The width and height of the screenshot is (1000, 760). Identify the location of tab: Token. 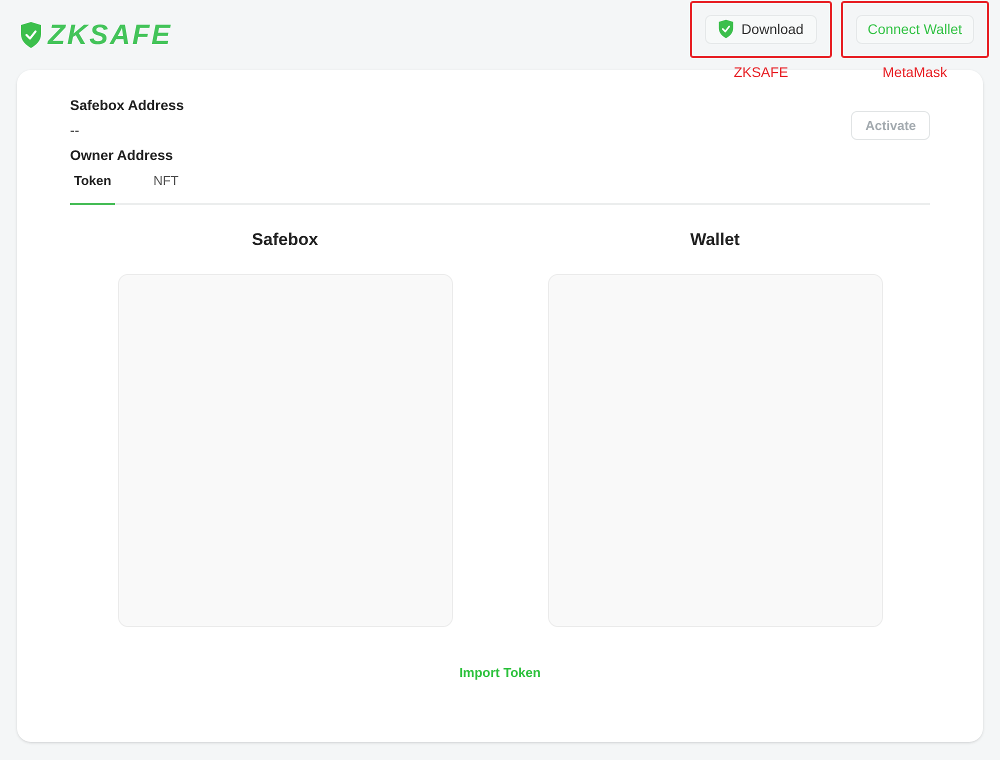
(93, 187).